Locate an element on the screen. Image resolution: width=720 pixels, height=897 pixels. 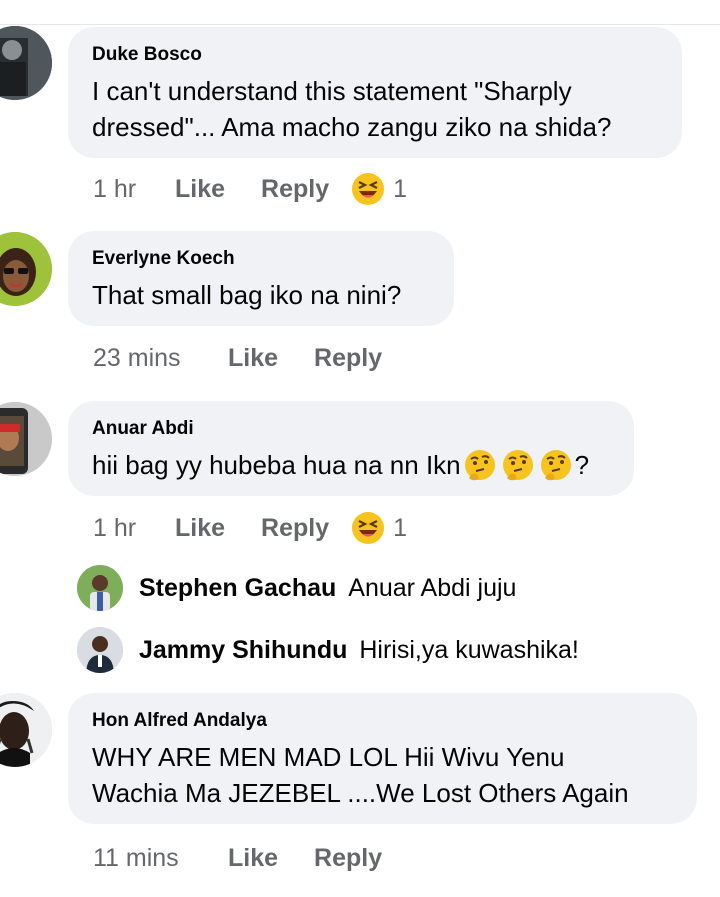
comment-timestamp: 11 mins is located at coordinates (160, 858).